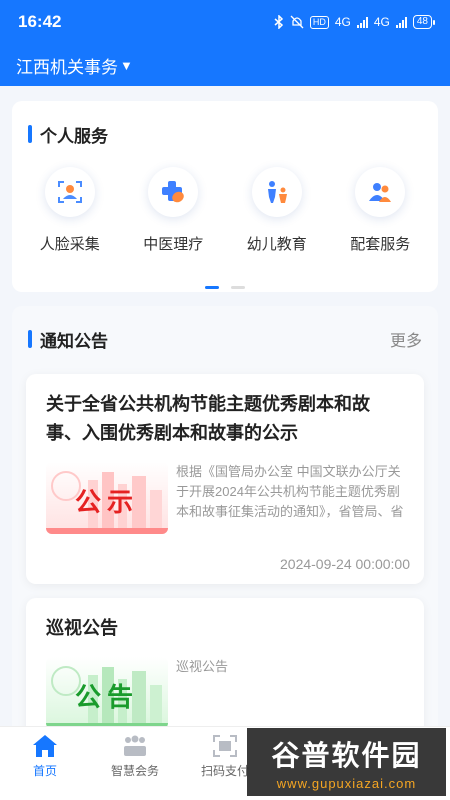 This screenshot has height=800, width=450. I want to click on network-type-1: 4G, so click(342, 22).